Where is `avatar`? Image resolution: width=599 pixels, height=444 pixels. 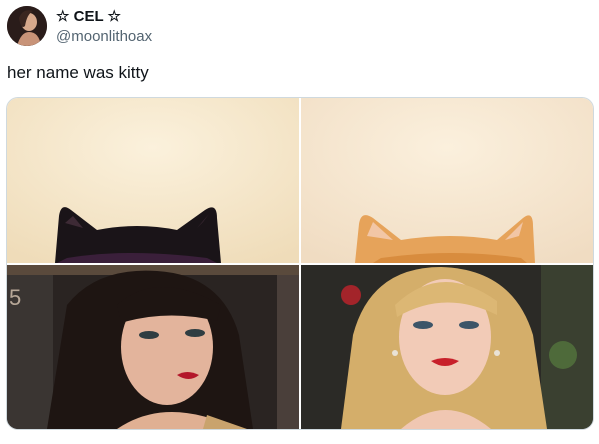 avatar is located at coordinates (27, 26).